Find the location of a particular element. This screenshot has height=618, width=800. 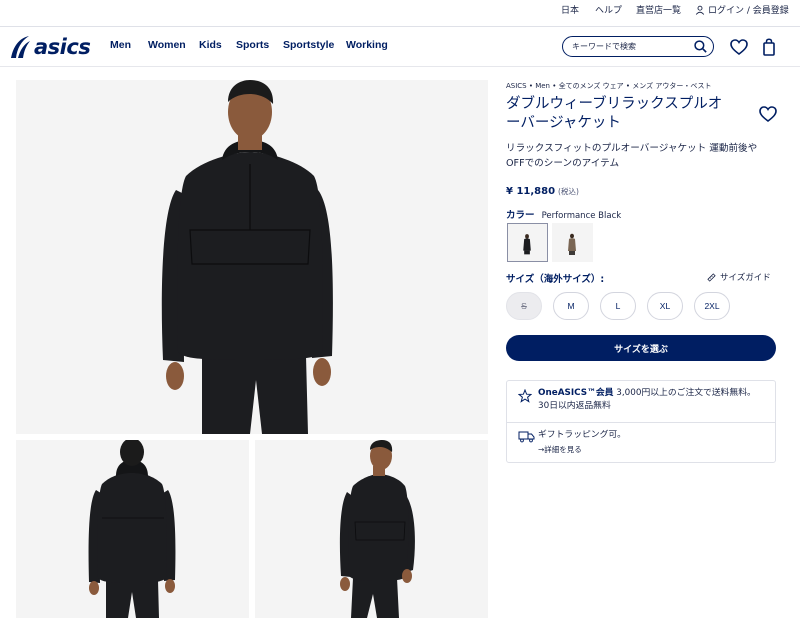

model-side-illustration is located at coordinates (371, 529).